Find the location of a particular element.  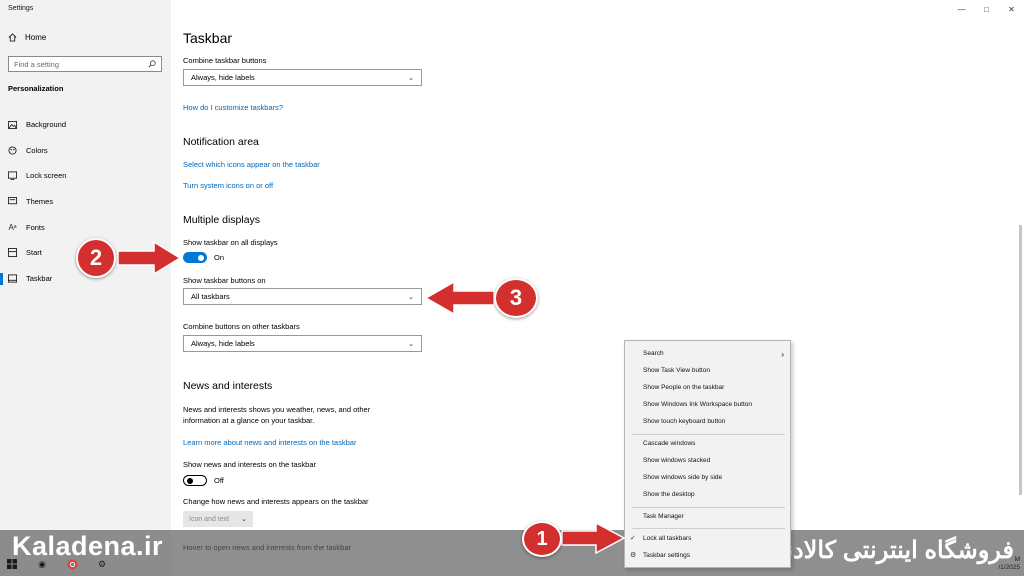

chevron-right-icon: › is located at coordinates (782, 354).